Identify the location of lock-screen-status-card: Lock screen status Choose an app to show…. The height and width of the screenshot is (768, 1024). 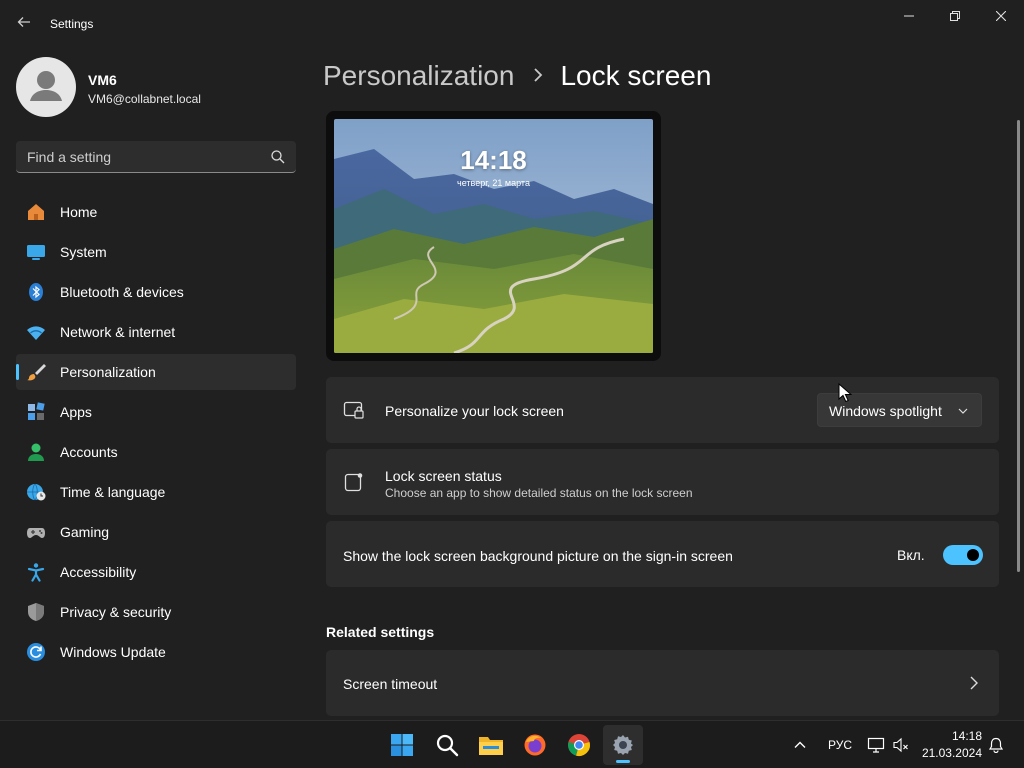
(662, 482).